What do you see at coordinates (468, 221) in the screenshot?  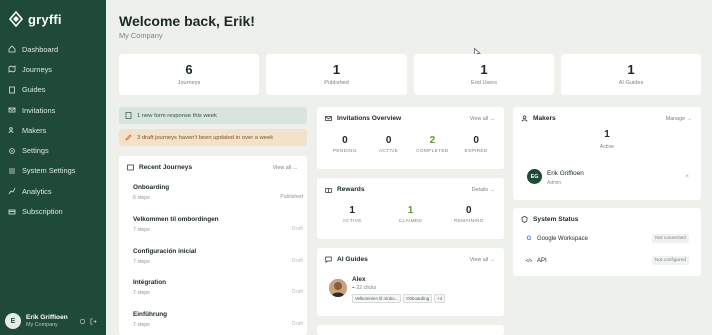 I see `metric-label: REMAINING` at bounding box center [468, 221].